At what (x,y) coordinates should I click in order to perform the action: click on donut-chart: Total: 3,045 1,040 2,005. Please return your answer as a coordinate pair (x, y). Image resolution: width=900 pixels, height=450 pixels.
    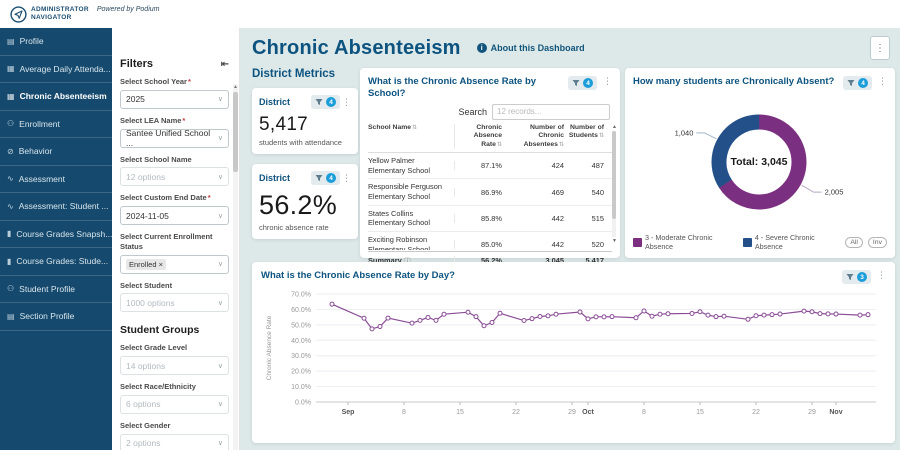
    Looking at the image, I should click on (760, 160).